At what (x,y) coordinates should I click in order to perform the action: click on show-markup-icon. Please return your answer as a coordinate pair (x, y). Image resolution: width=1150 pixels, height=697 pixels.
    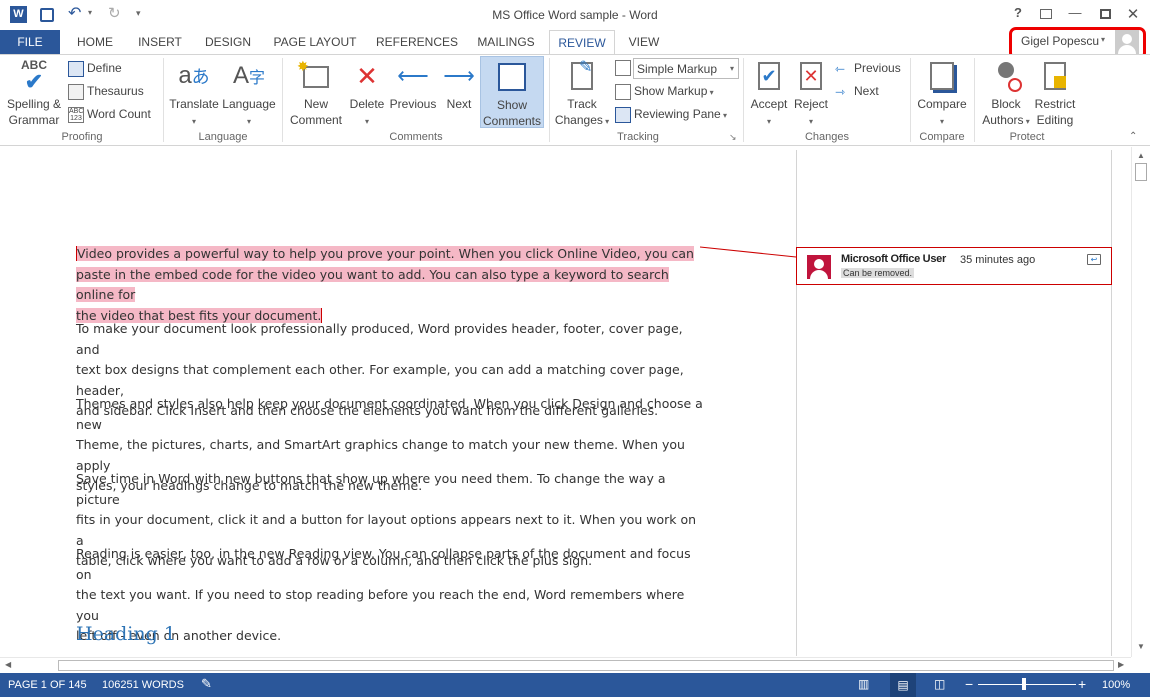
    Looking at the image, I should click on (623, 91).